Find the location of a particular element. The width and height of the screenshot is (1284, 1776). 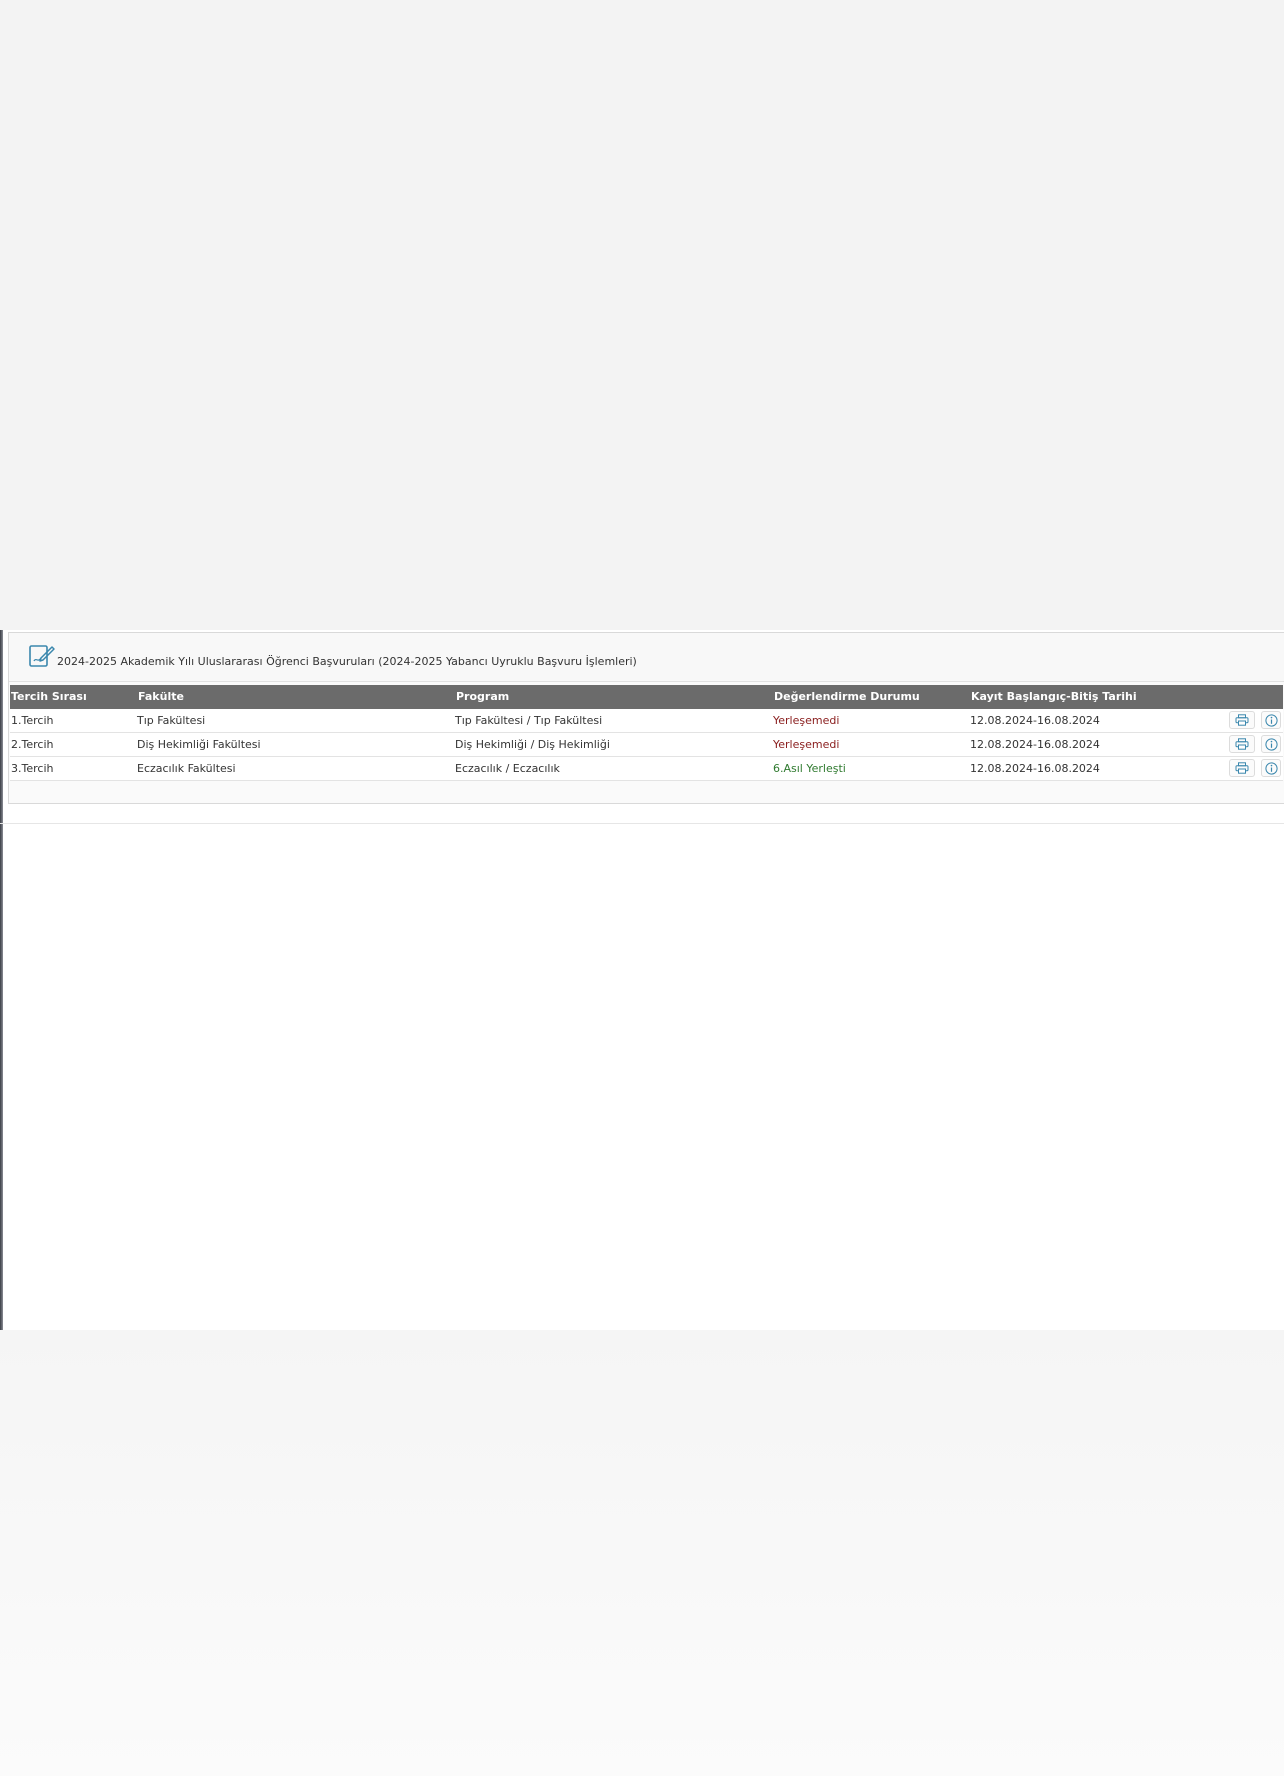

column-header-status: Değerlendirme Durumu is located at coordinates (847, 696).